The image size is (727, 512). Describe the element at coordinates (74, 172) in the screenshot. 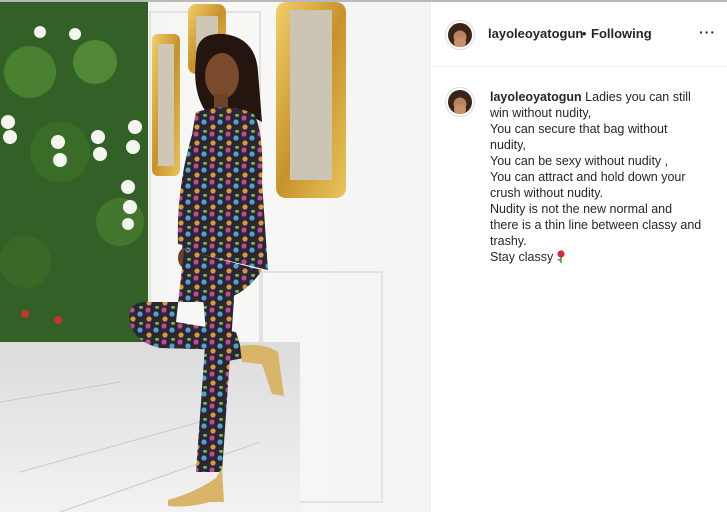

I see `greenery-wall` at that location.